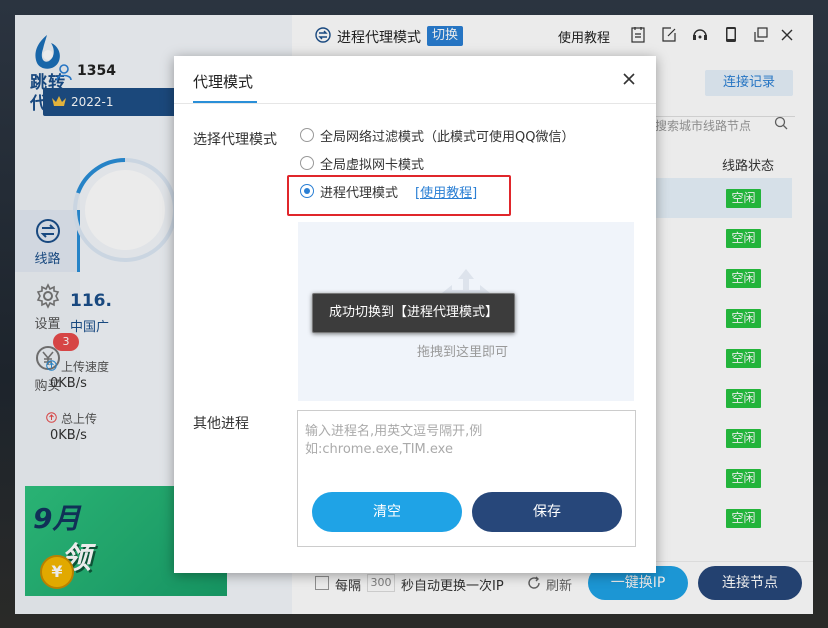  I want to click on other-process-label: 其他进程, so click(221, 424).